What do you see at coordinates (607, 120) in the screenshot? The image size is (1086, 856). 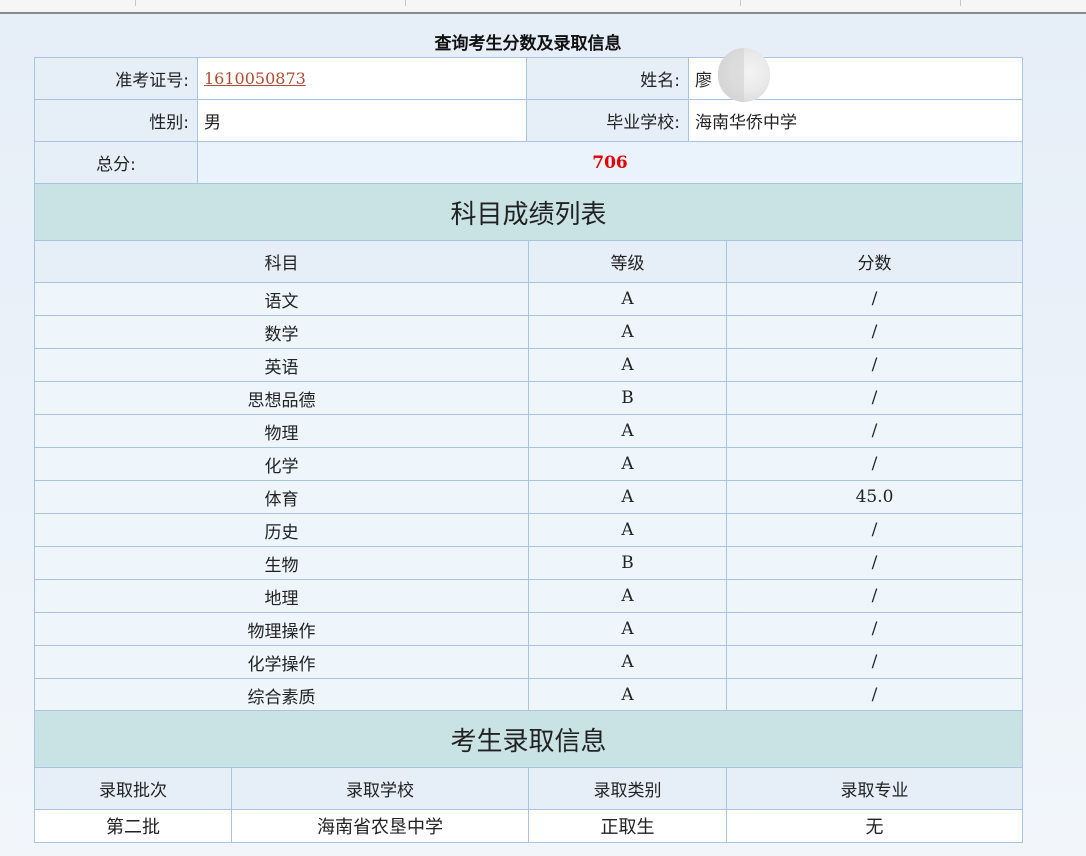 I see `school-label: 毕业学校:` at bounding box center [607, 120].